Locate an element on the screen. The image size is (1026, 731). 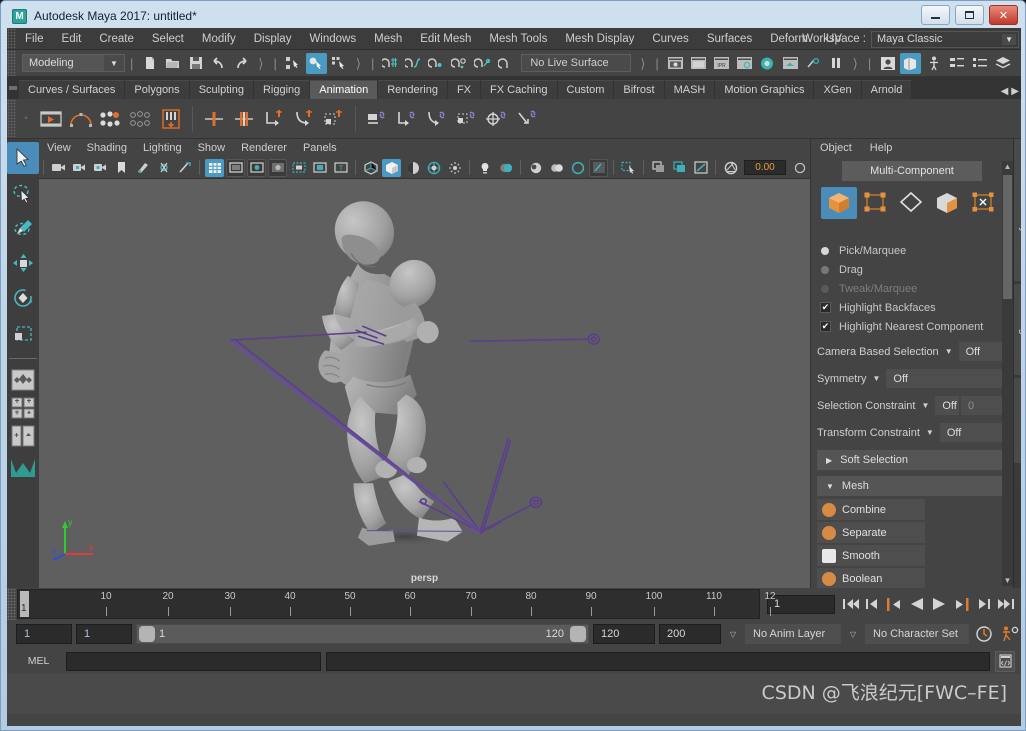
film-gate-icon is located at coordinates (235, 167).